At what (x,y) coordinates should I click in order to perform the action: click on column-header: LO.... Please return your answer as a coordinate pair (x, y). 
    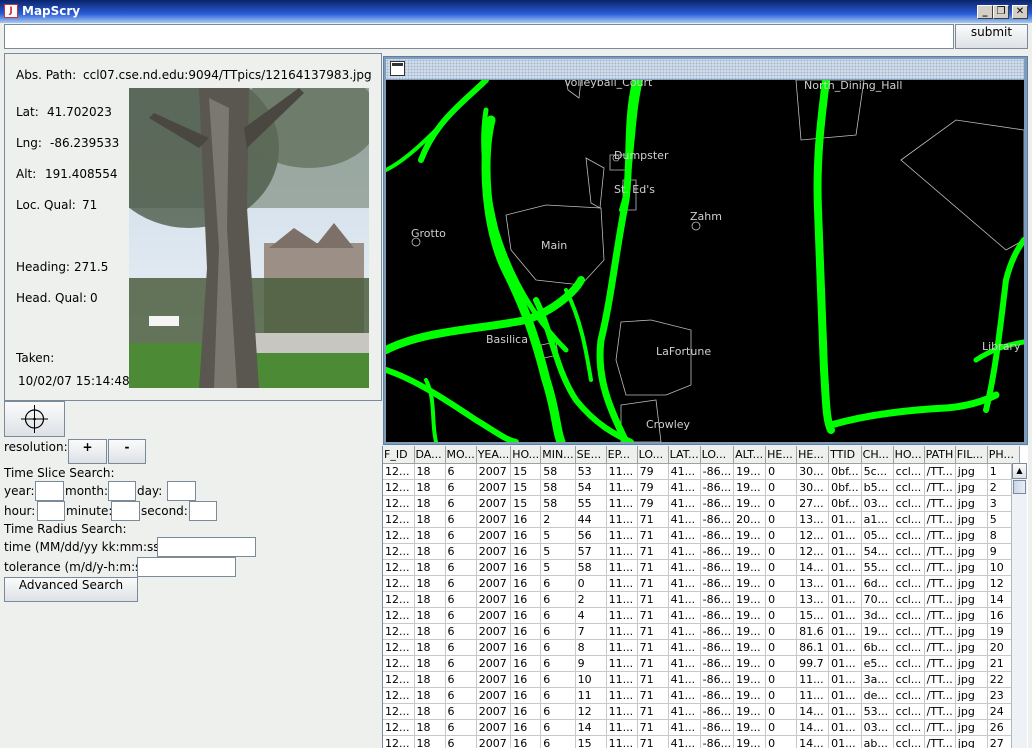
    Looking at the image, I should click on (717, 455).